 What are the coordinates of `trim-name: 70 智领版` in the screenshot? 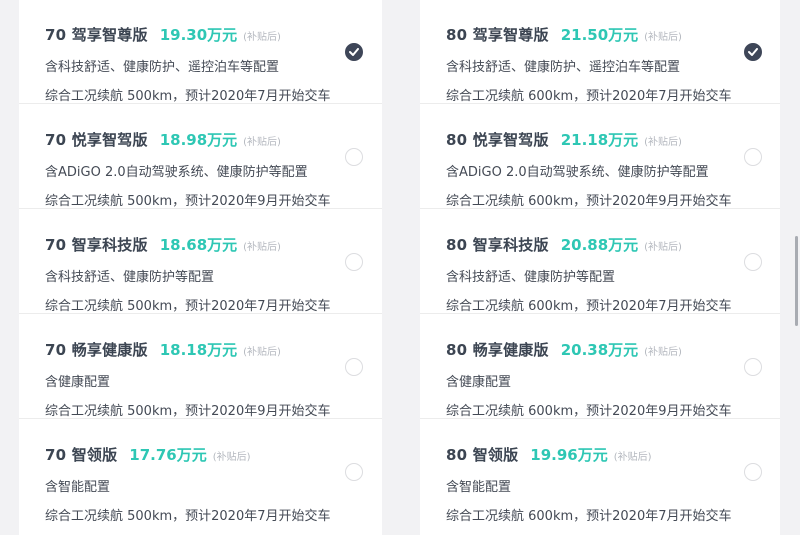 It's located at (81, 455).